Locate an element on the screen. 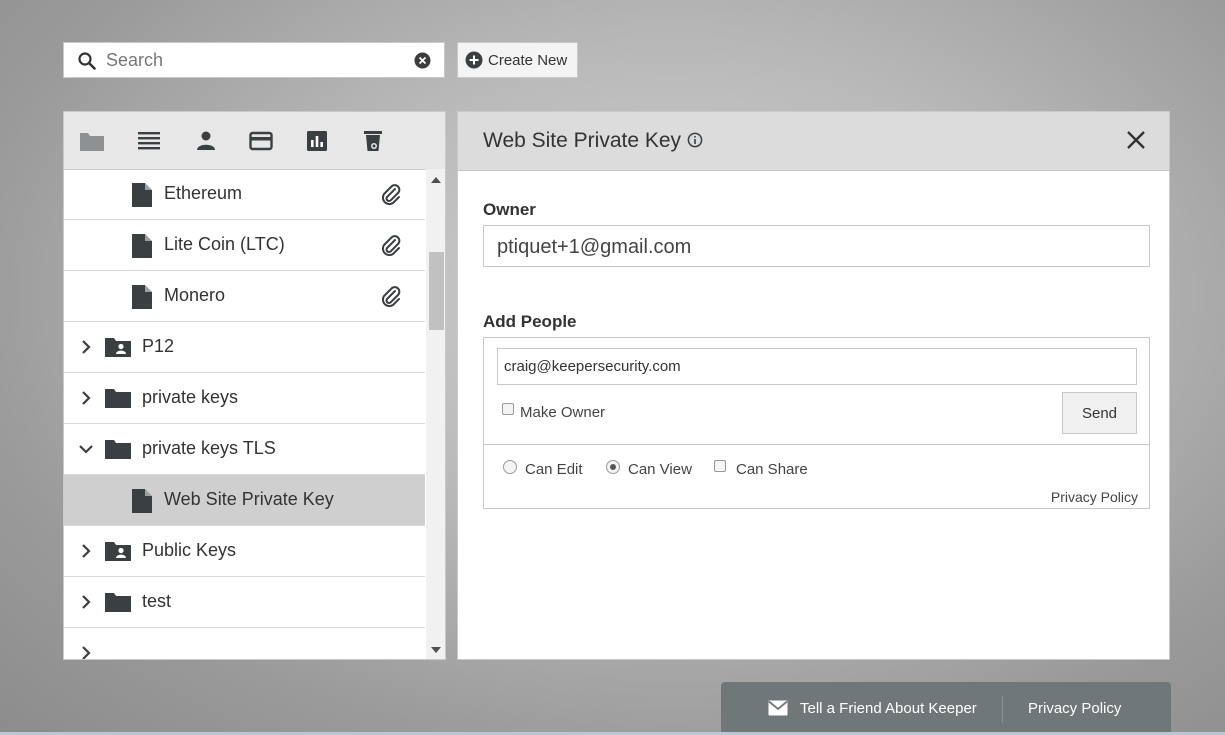 This screenshot has height=735, width=1225. add-people-label: Add People is located at coordinates (530, 321).